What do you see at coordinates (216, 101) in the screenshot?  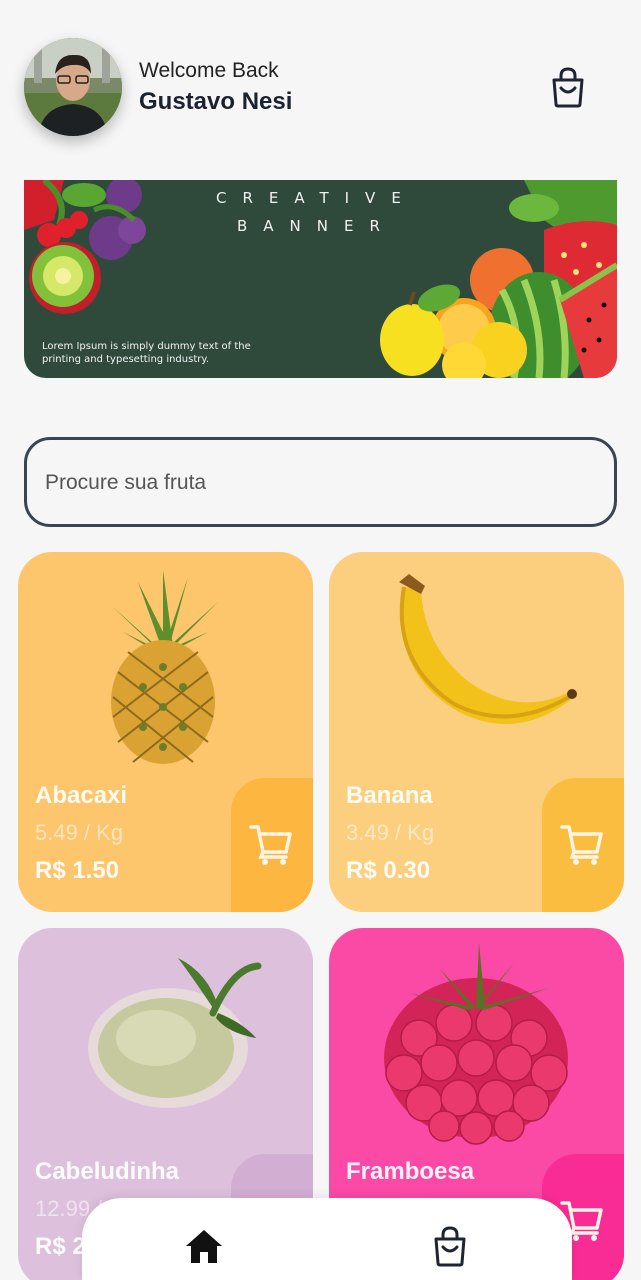 I see `user-name: Gustavo Nesi` at bounding box center [216, 101].